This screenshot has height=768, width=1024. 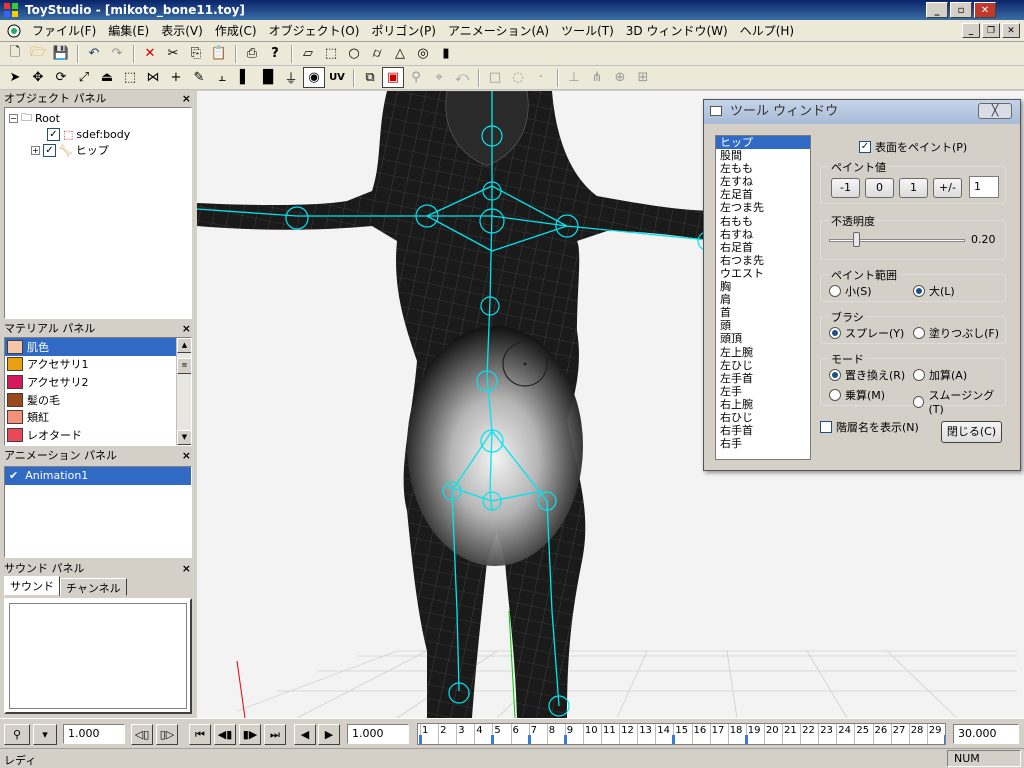 I want to click on tree-item-hip: + ✓ 🦴 ヒップ, so click(x=70, y=150).